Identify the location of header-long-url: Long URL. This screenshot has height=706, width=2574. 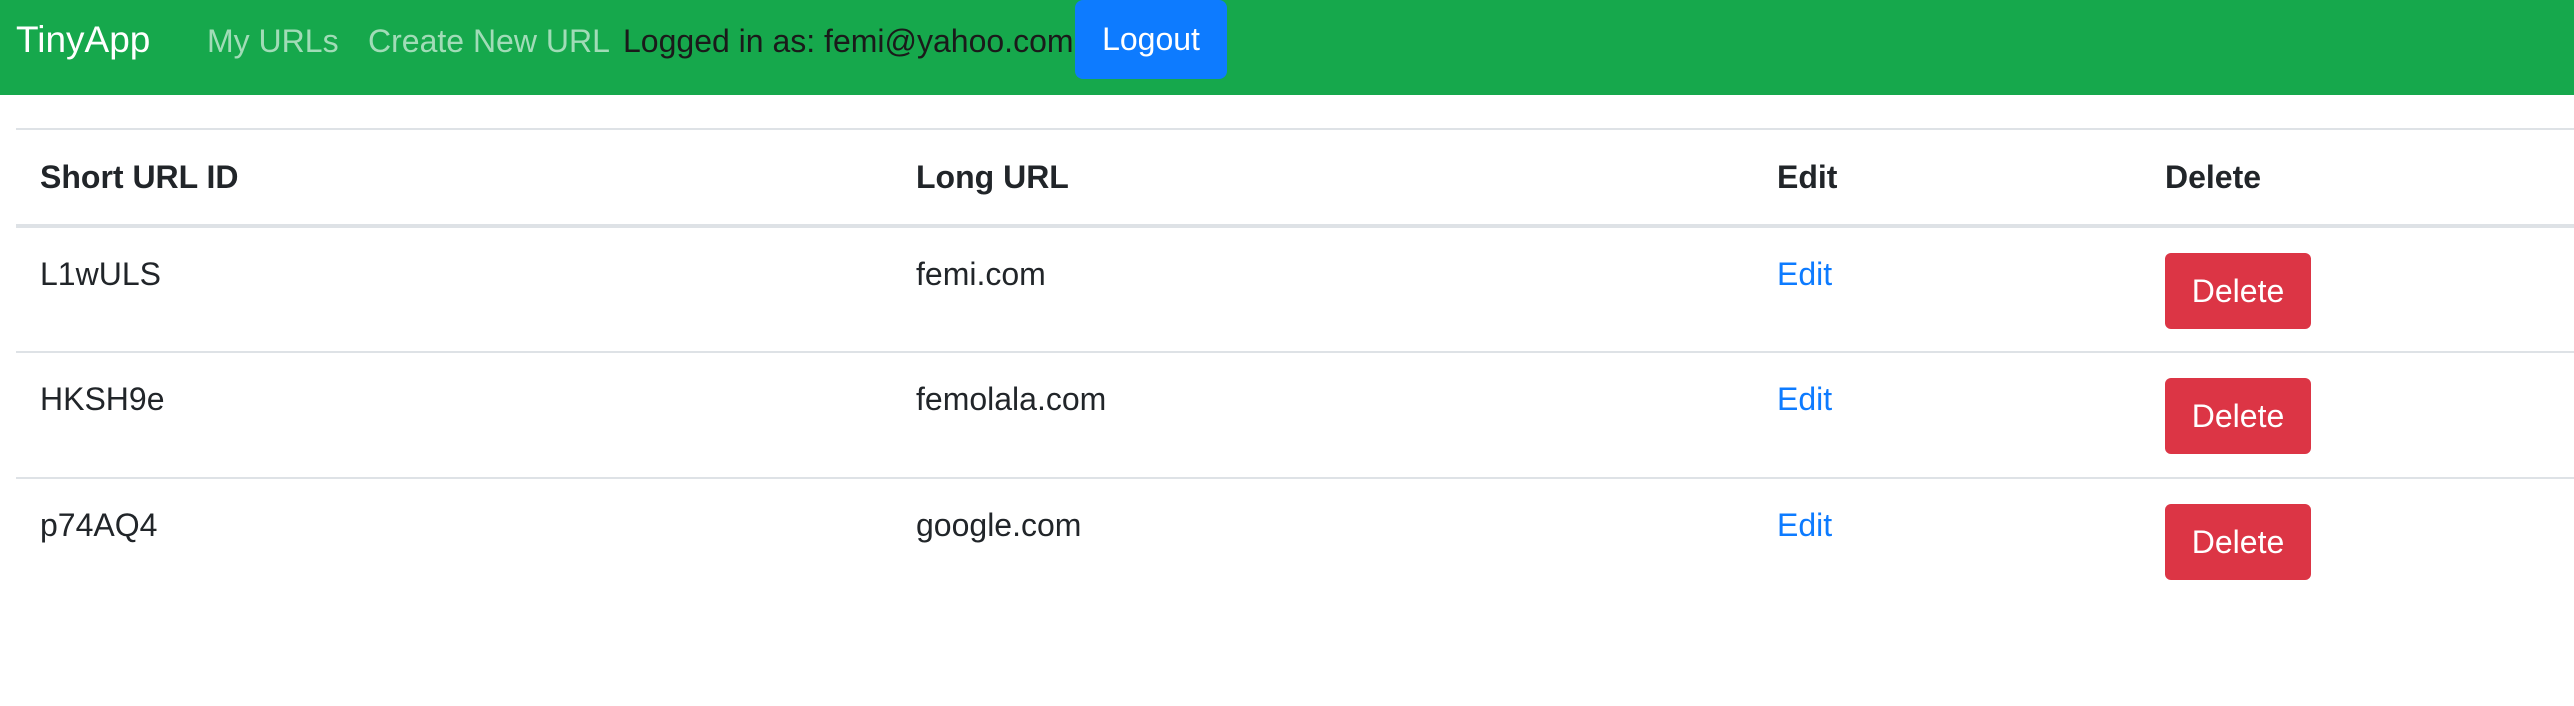
(992, 176).